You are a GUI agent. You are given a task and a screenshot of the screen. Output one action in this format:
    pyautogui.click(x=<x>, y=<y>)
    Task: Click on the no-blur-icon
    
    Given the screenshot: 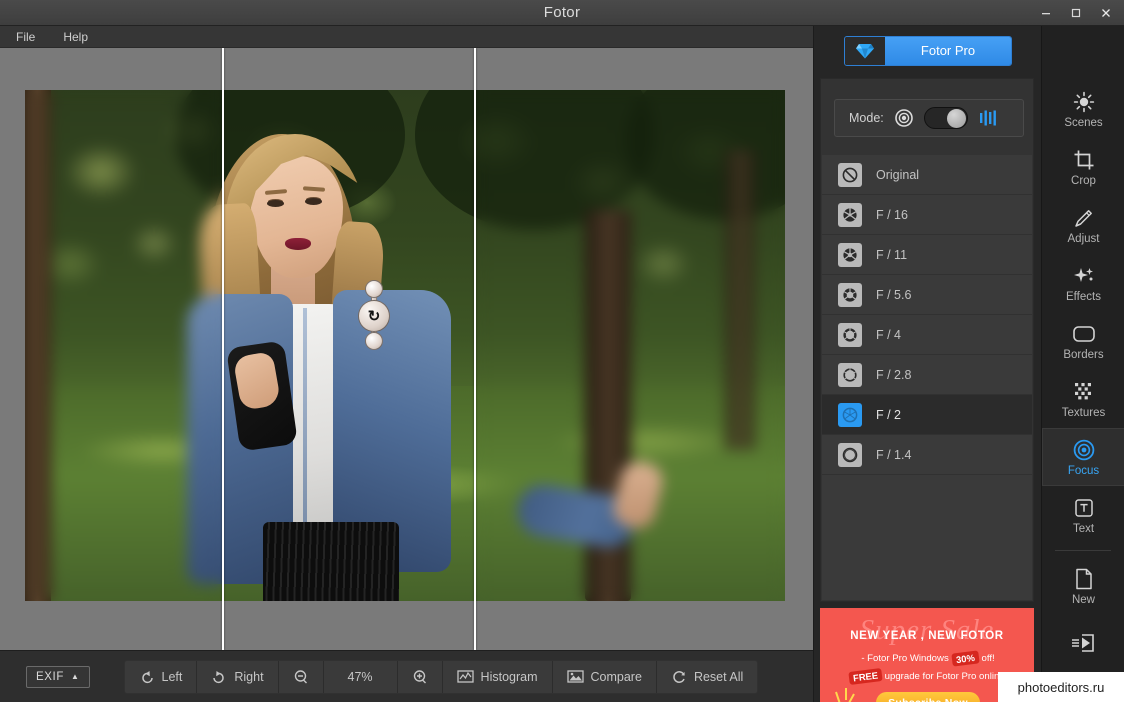 What is the action you would take?
    pyautogui.click(x=850, y=174)
    